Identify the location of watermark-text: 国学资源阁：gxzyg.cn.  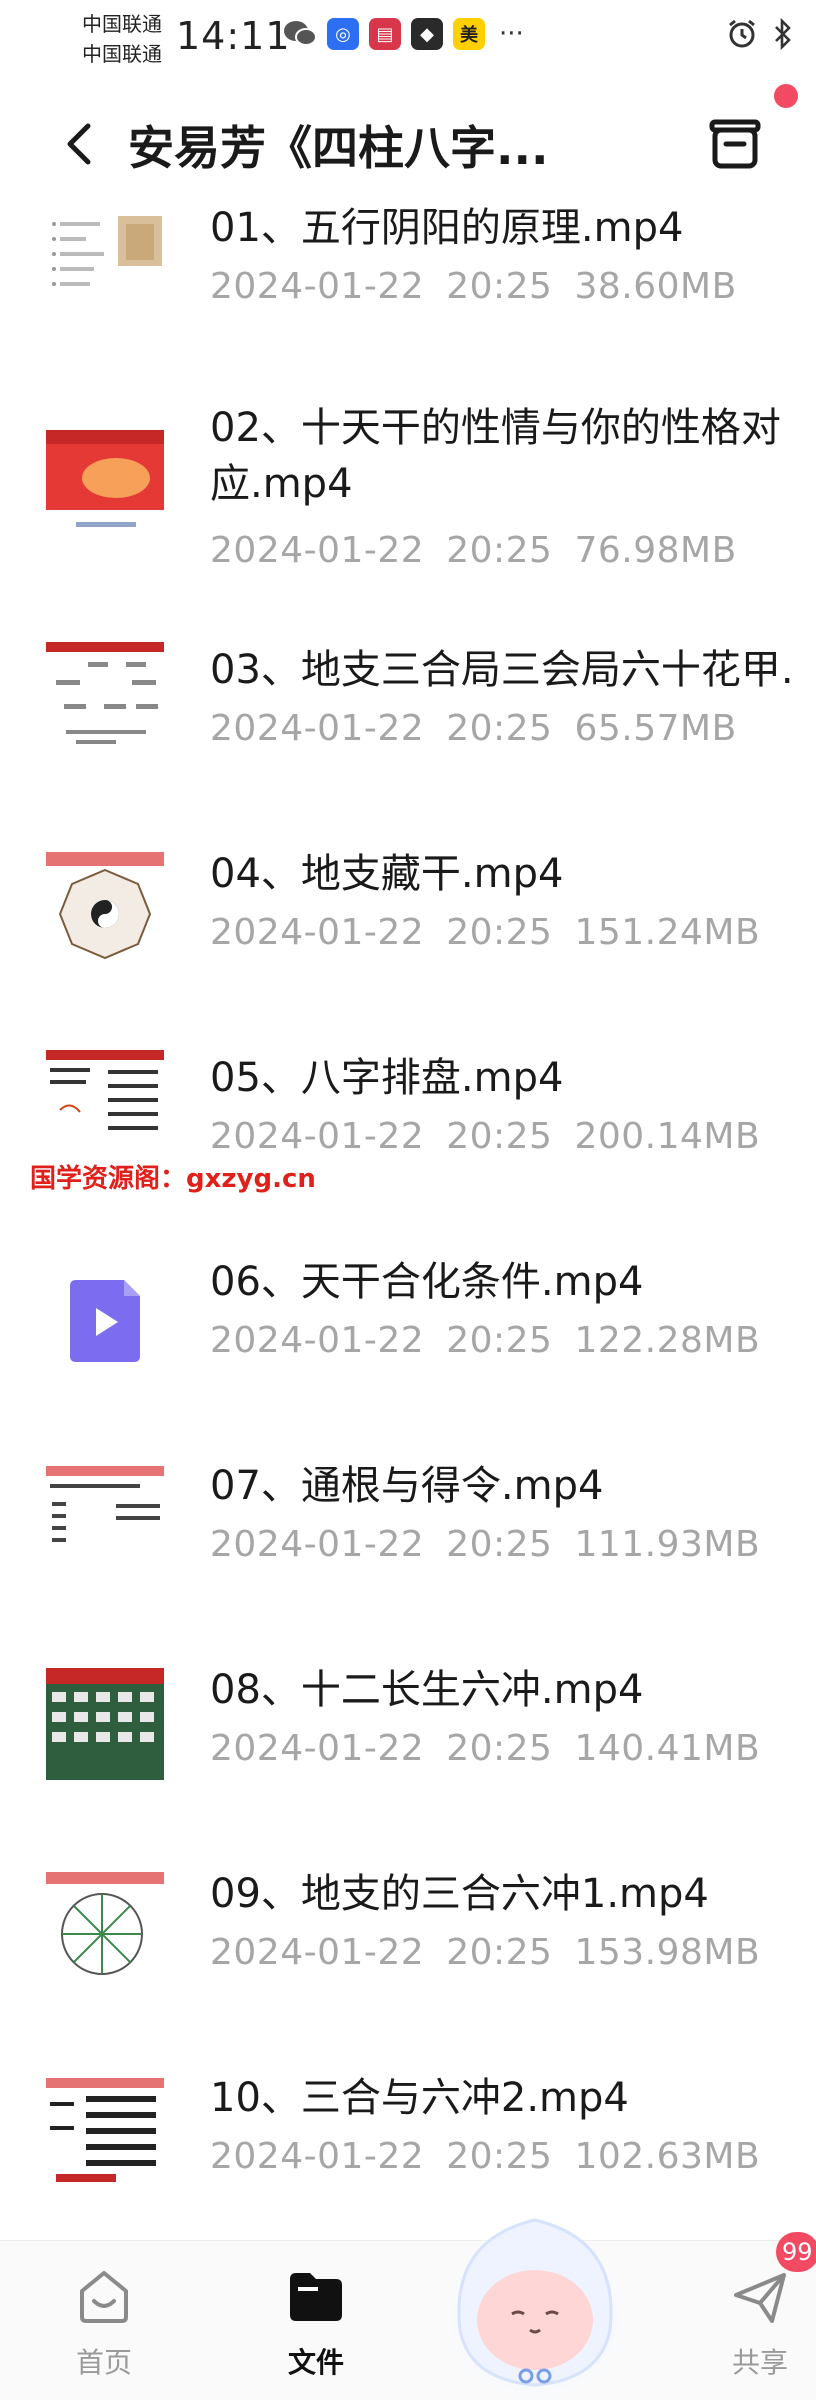
(173, 1179).